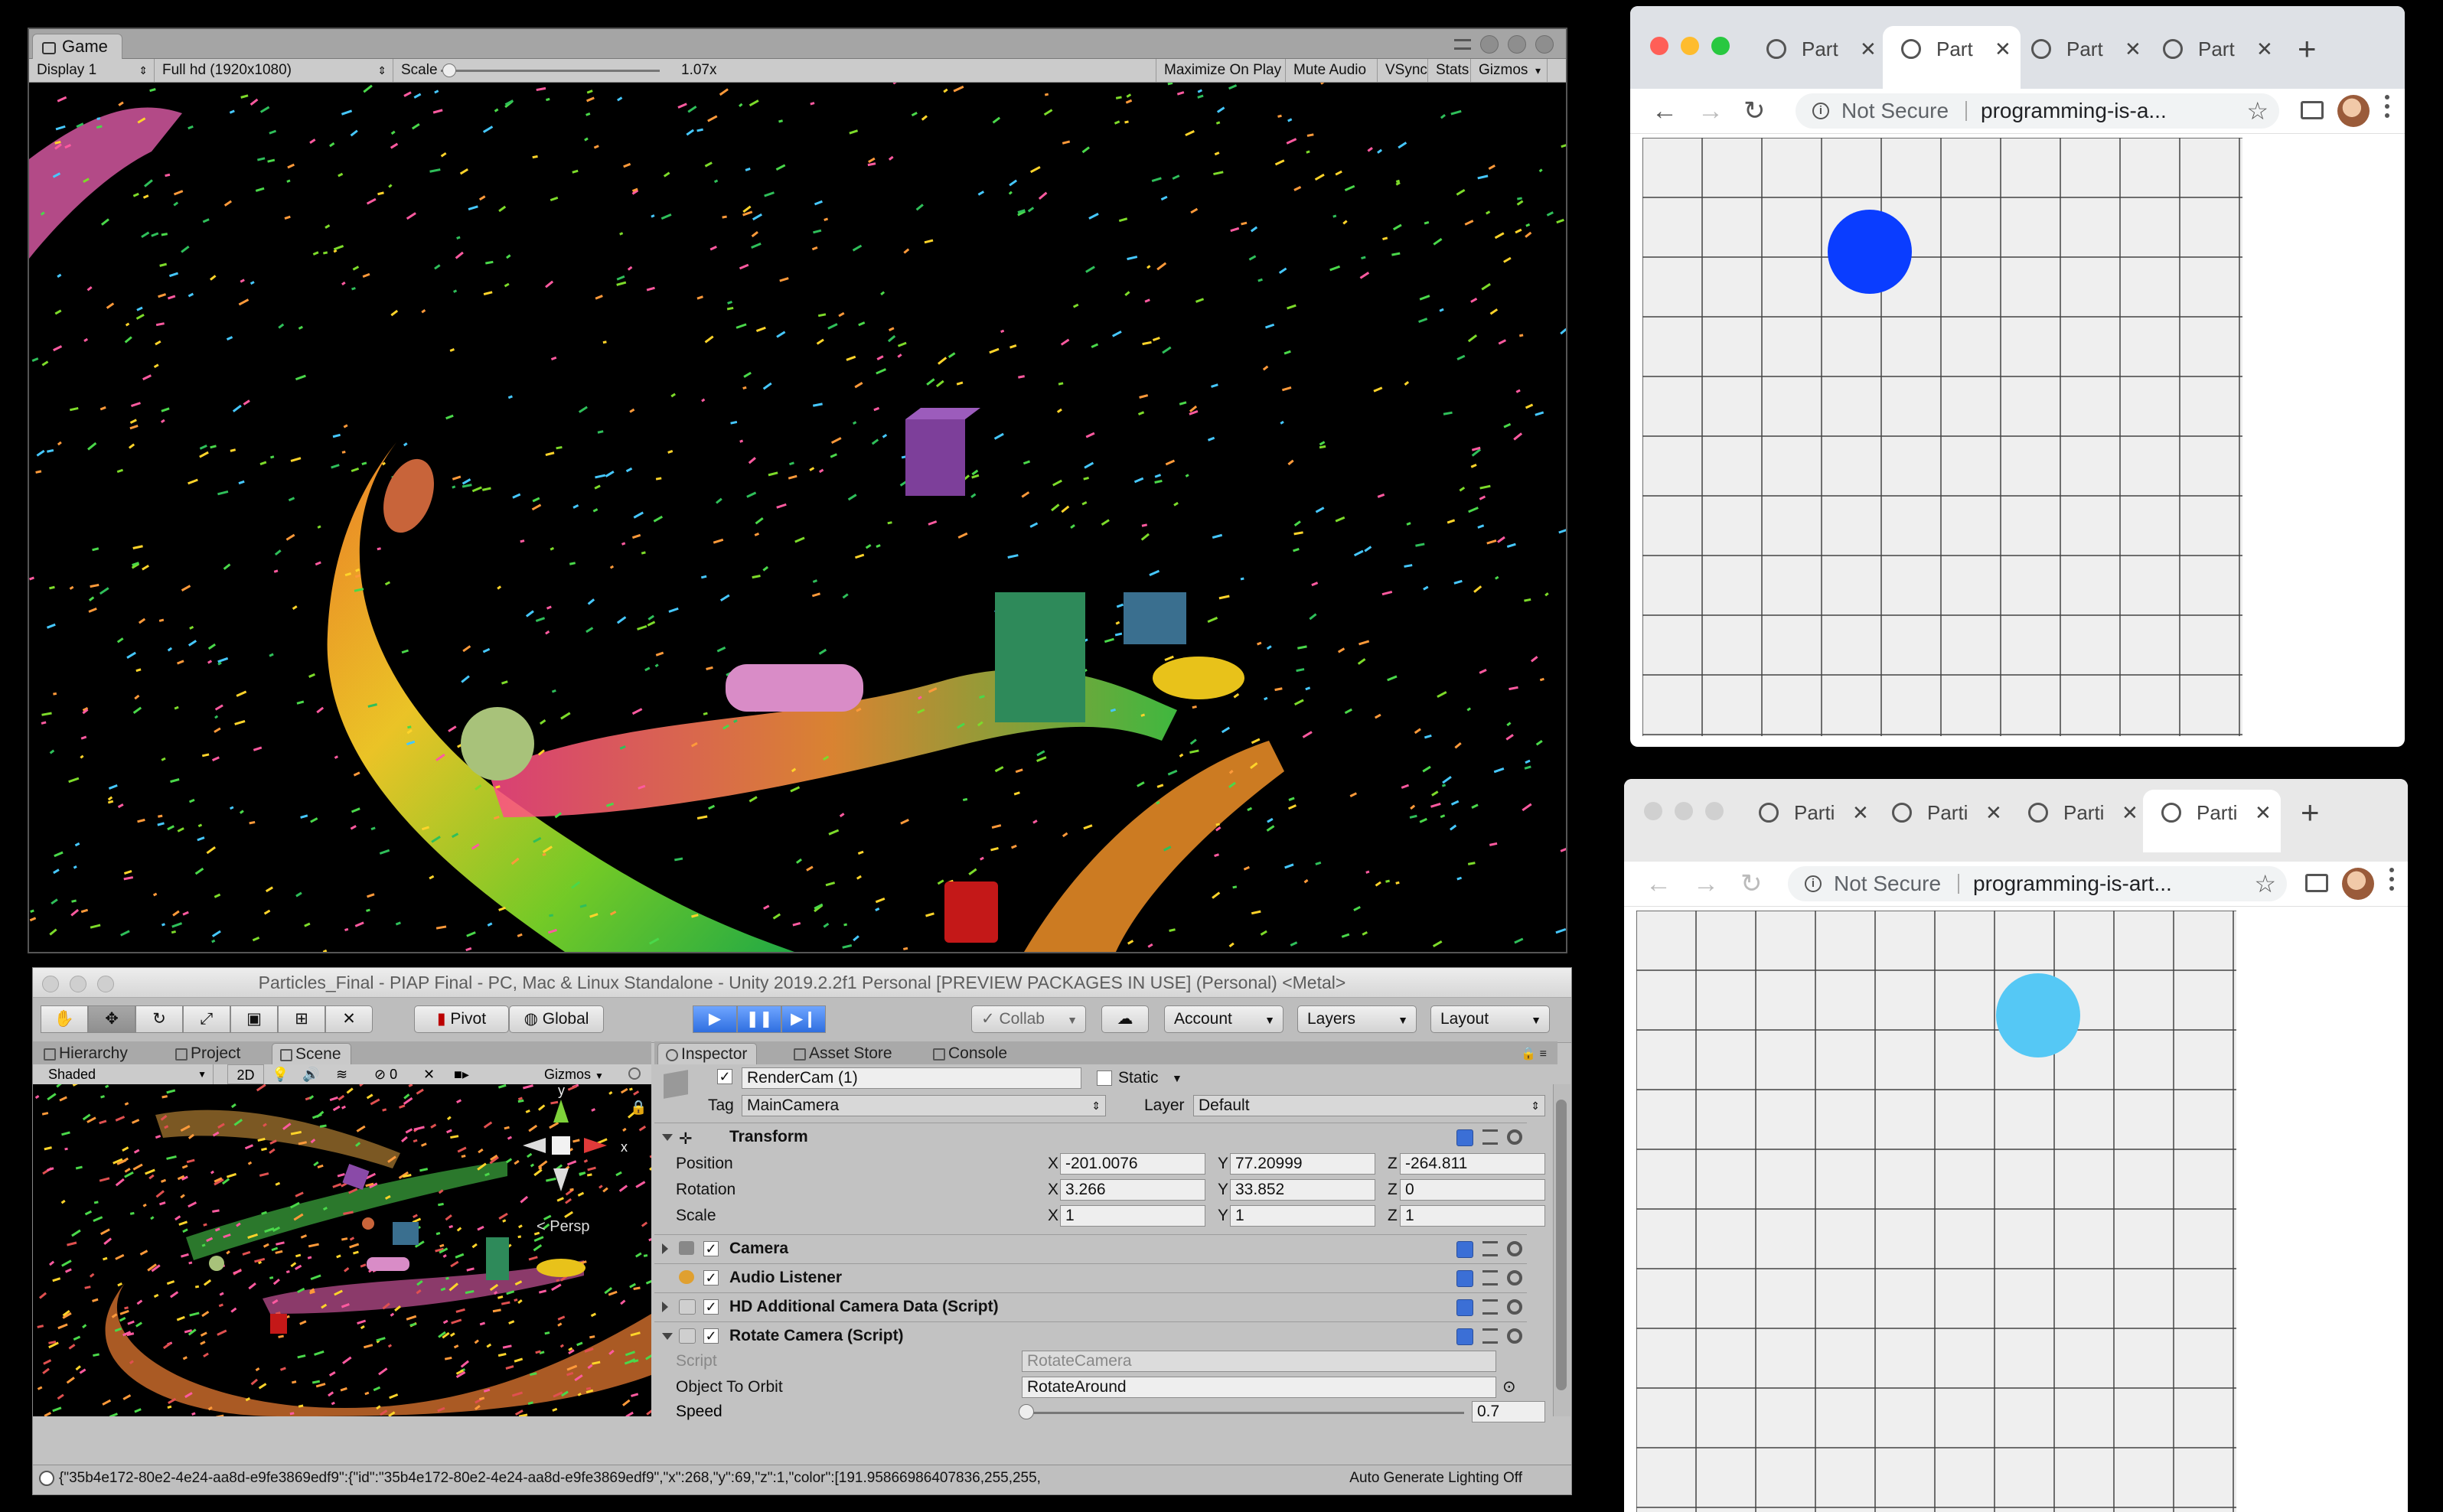  Describe the element at coordinates (209, 1053) in the screenshot. I see `tab-project: Project` at that location.